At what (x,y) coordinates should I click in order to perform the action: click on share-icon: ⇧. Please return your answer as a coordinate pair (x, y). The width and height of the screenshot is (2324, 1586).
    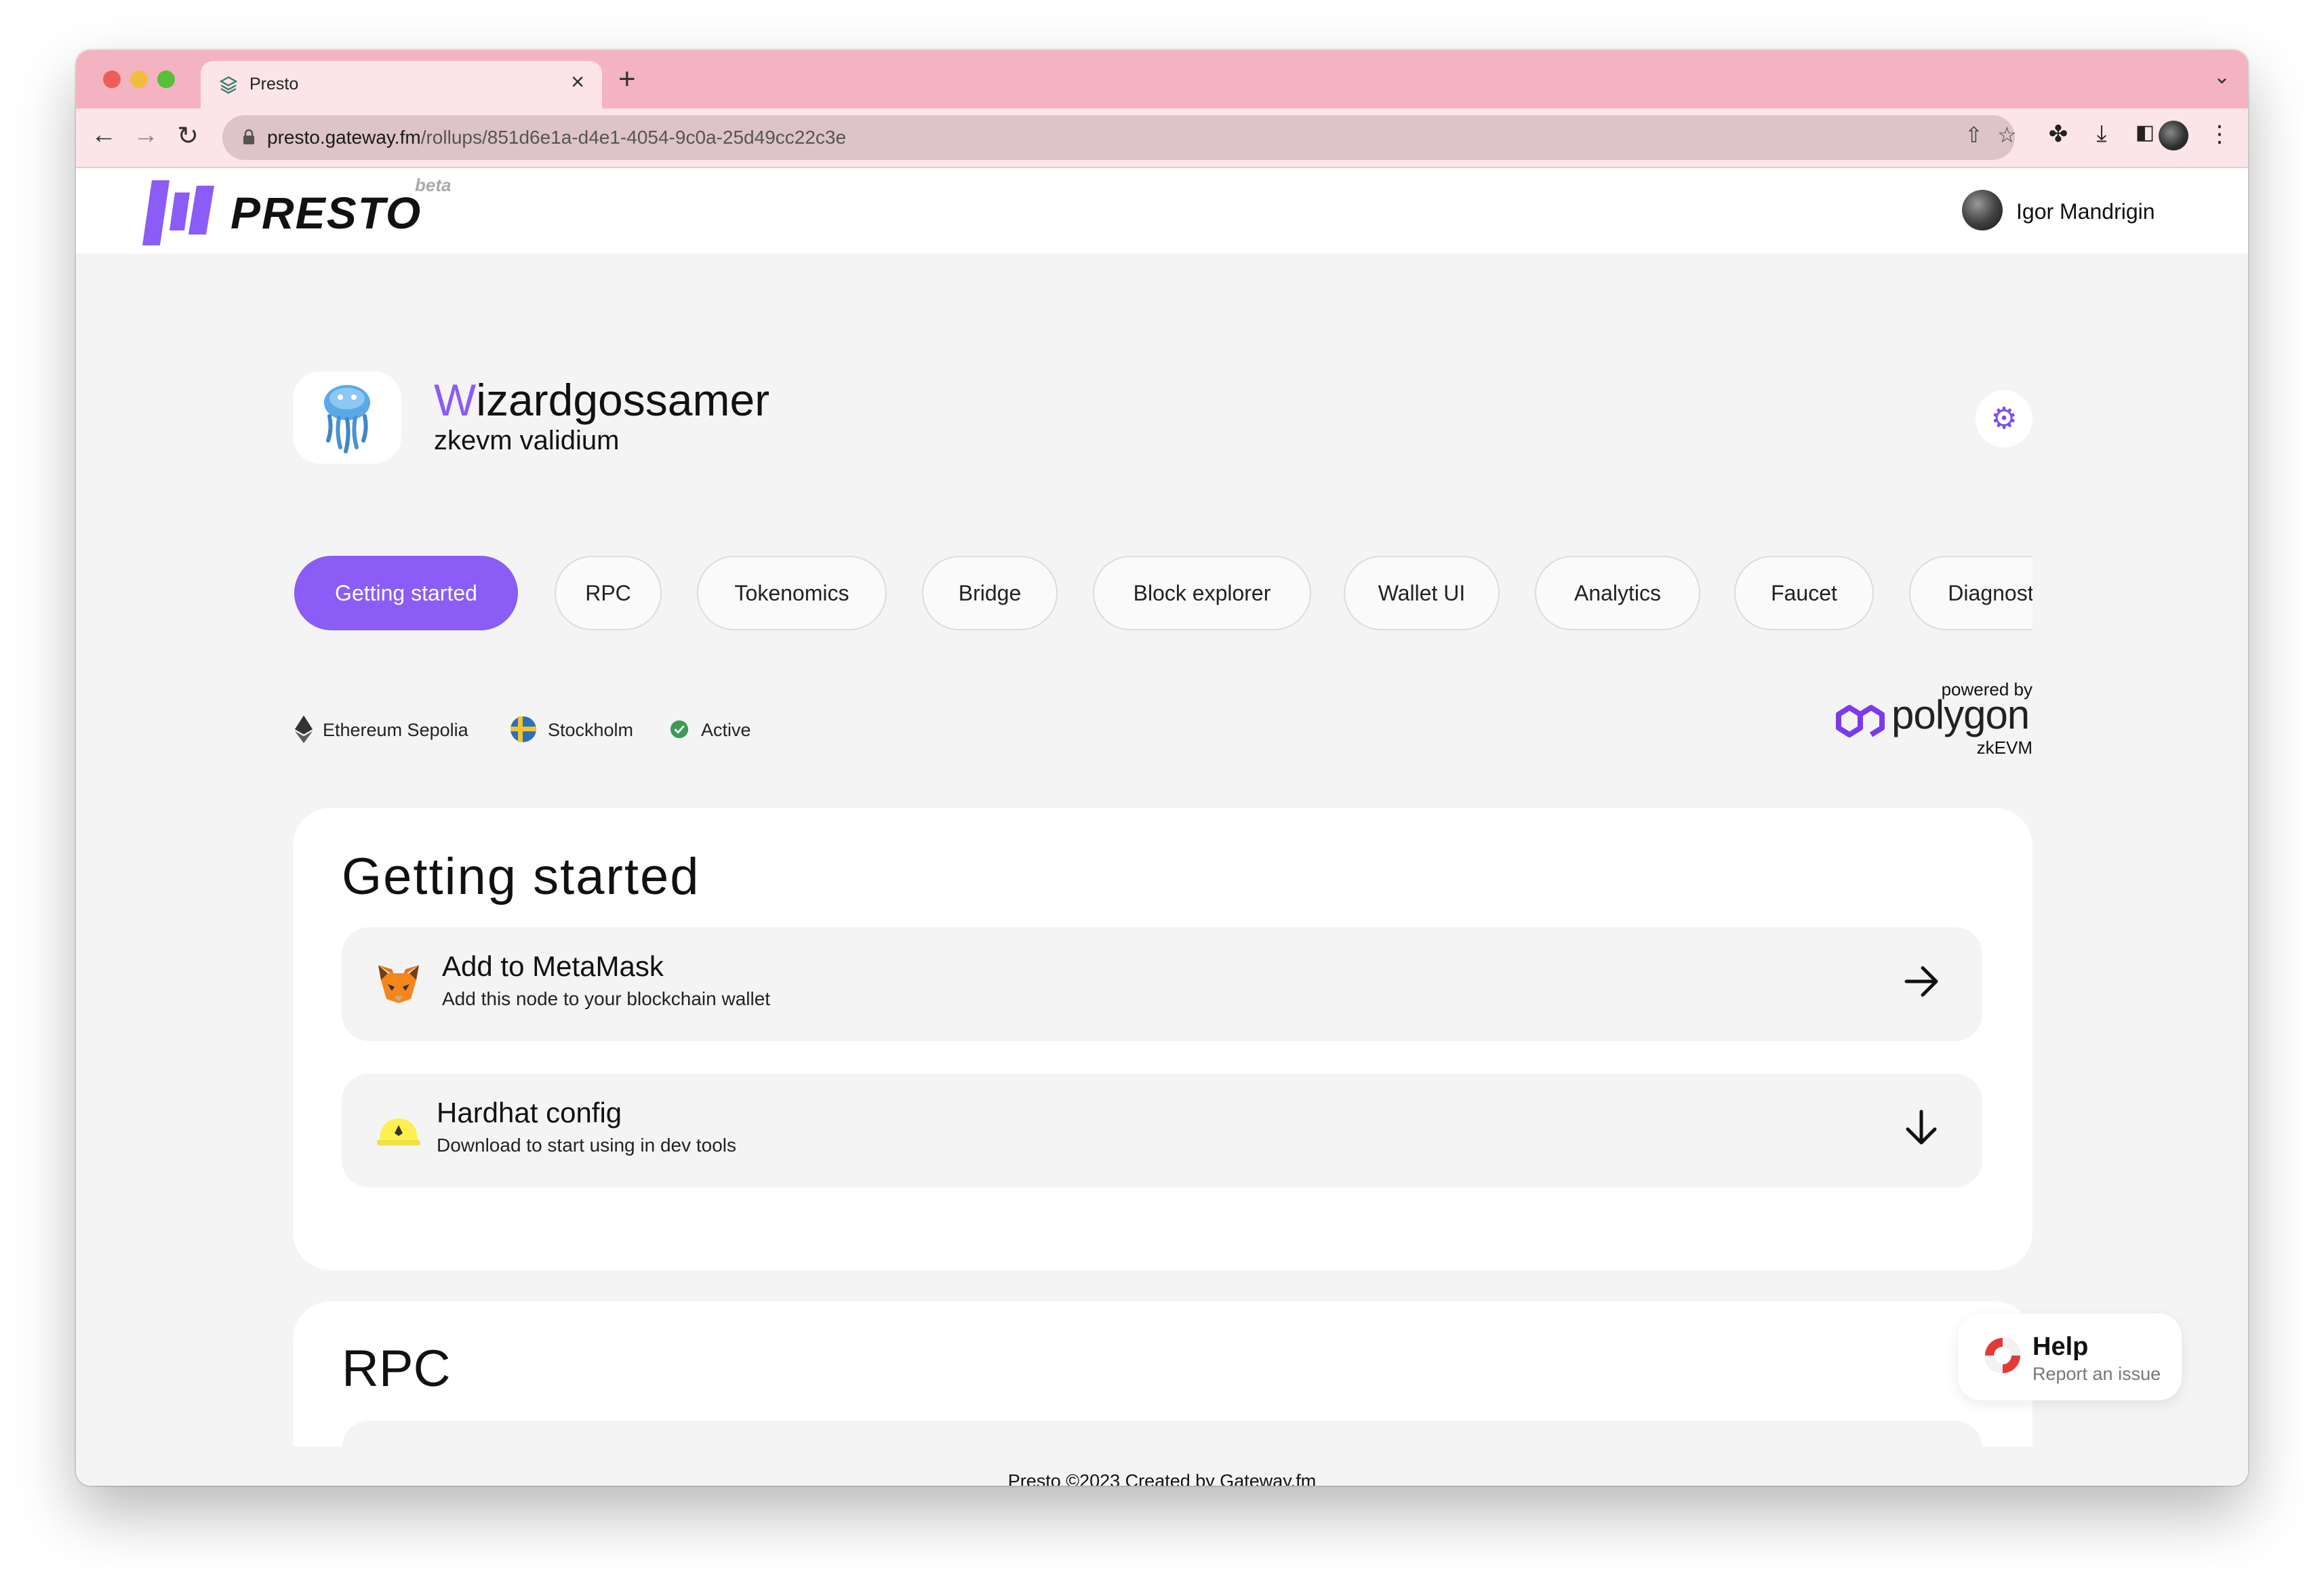
    Looking at the image, I should click on (1974, 135).